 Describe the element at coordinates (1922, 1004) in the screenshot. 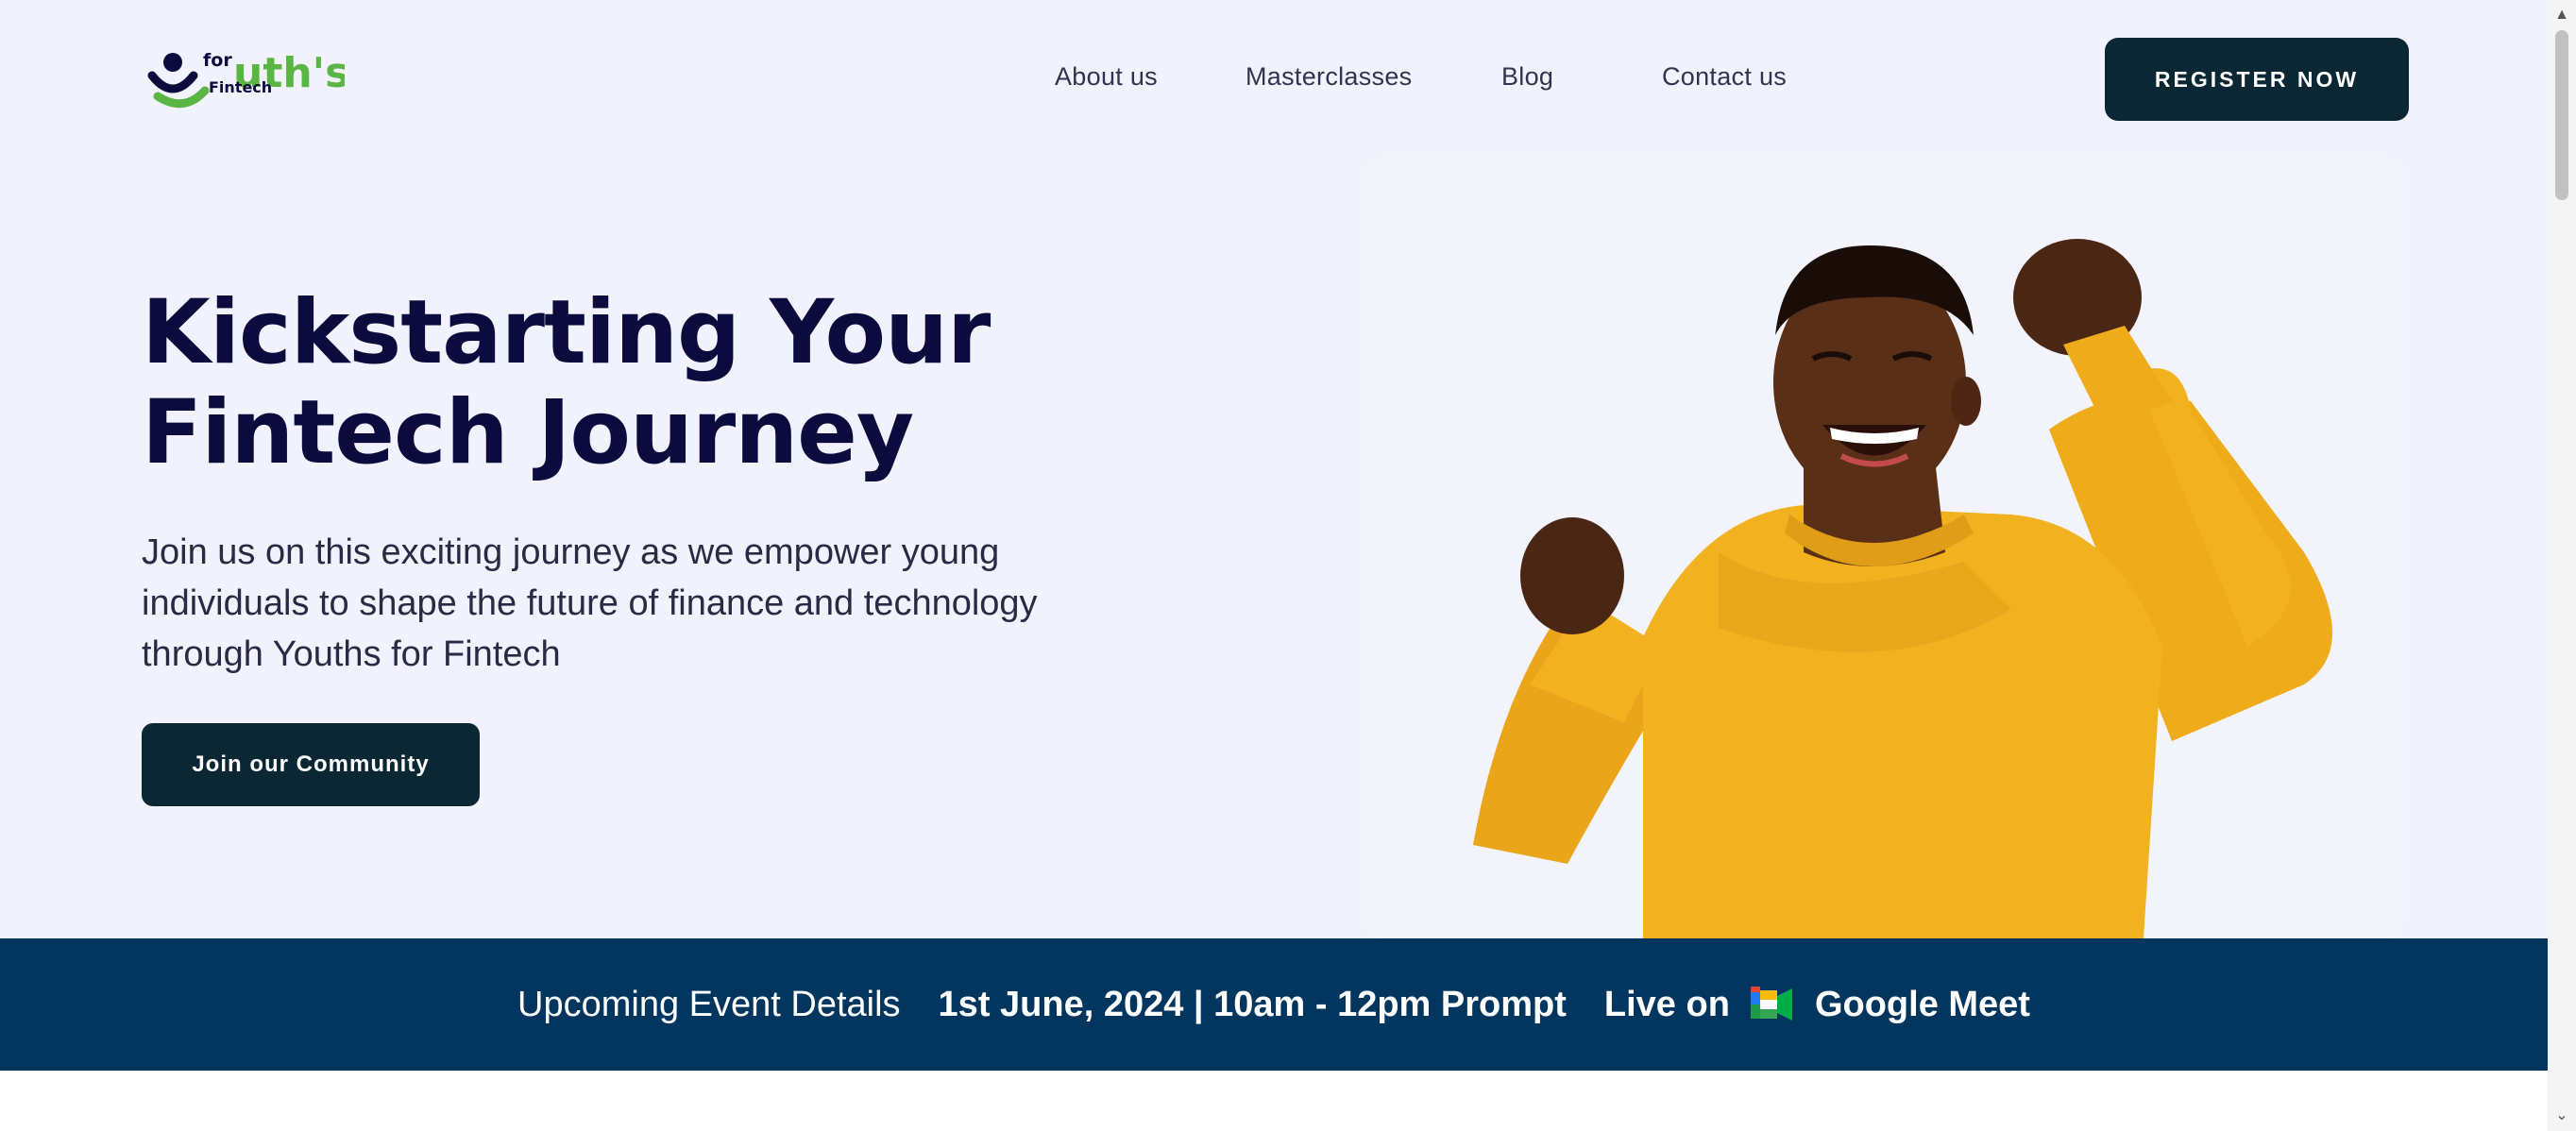

I see `event-platform: Google Meet` at that location.